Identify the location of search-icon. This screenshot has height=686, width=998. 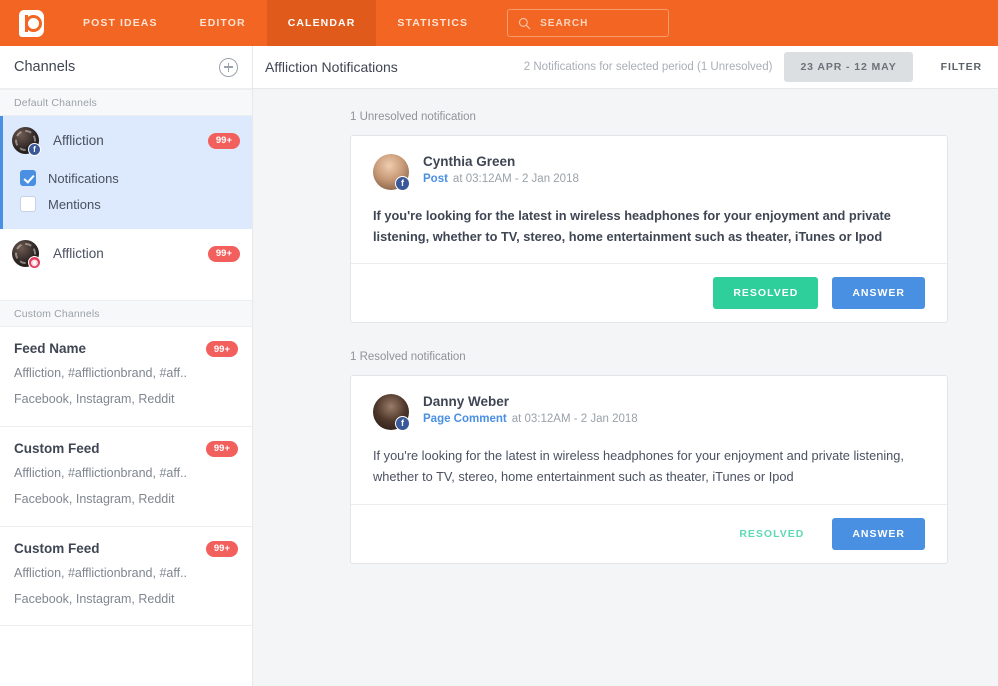
(525, 23).